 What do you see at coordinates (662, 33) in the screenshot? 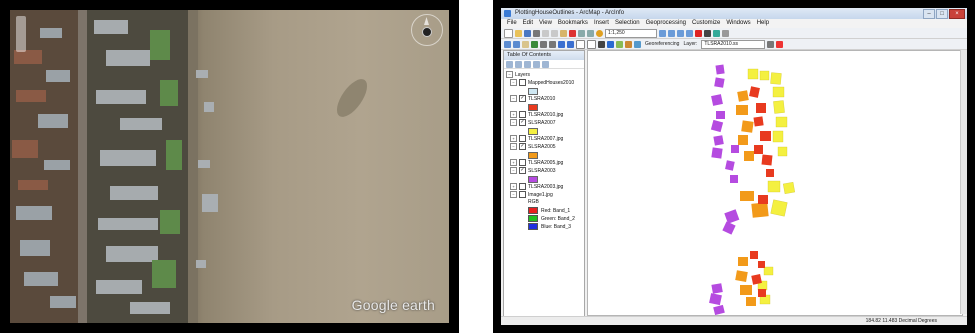
I see `editor-toolbar-icon` at bounding box center [662, 33].